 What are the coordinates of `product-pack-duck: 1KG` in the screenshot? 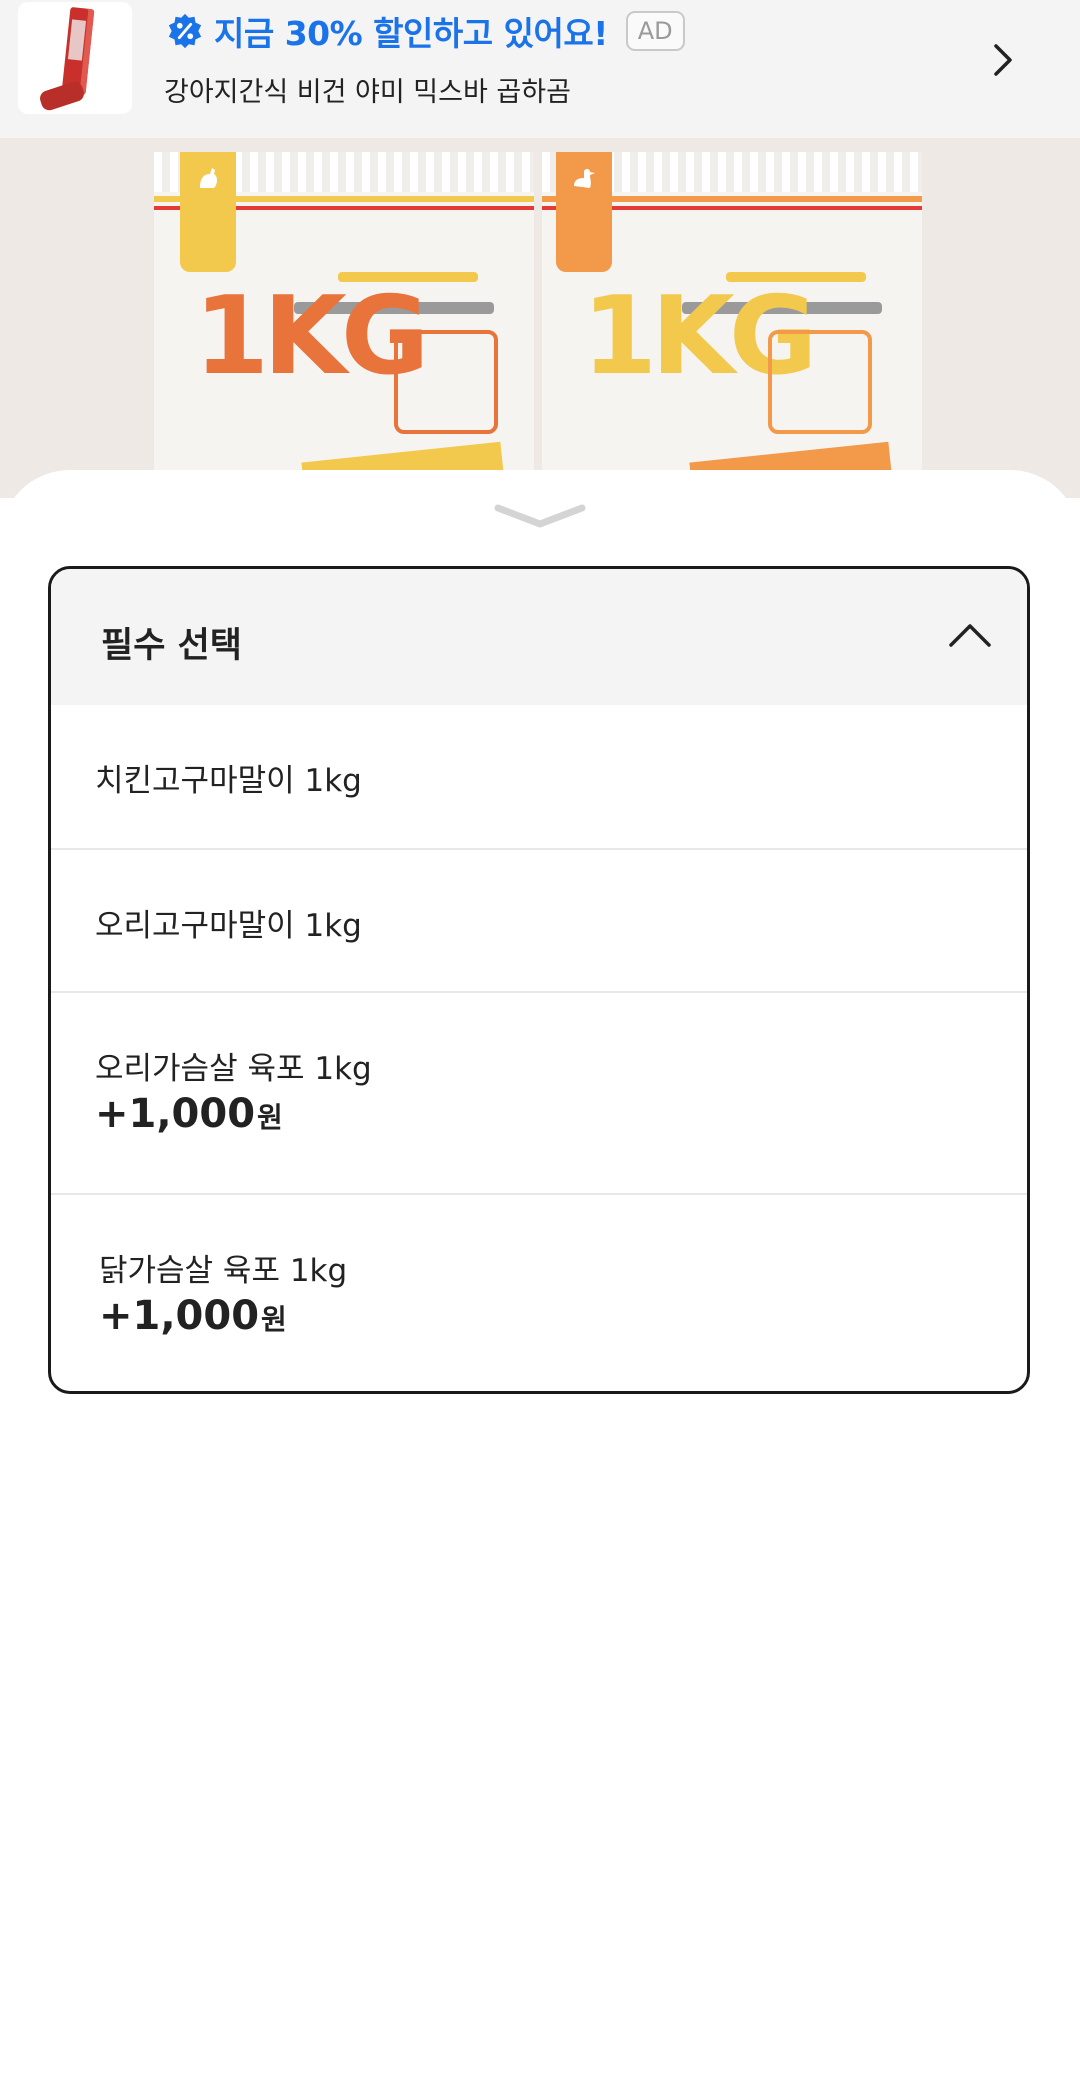 It's located at (732, 325).